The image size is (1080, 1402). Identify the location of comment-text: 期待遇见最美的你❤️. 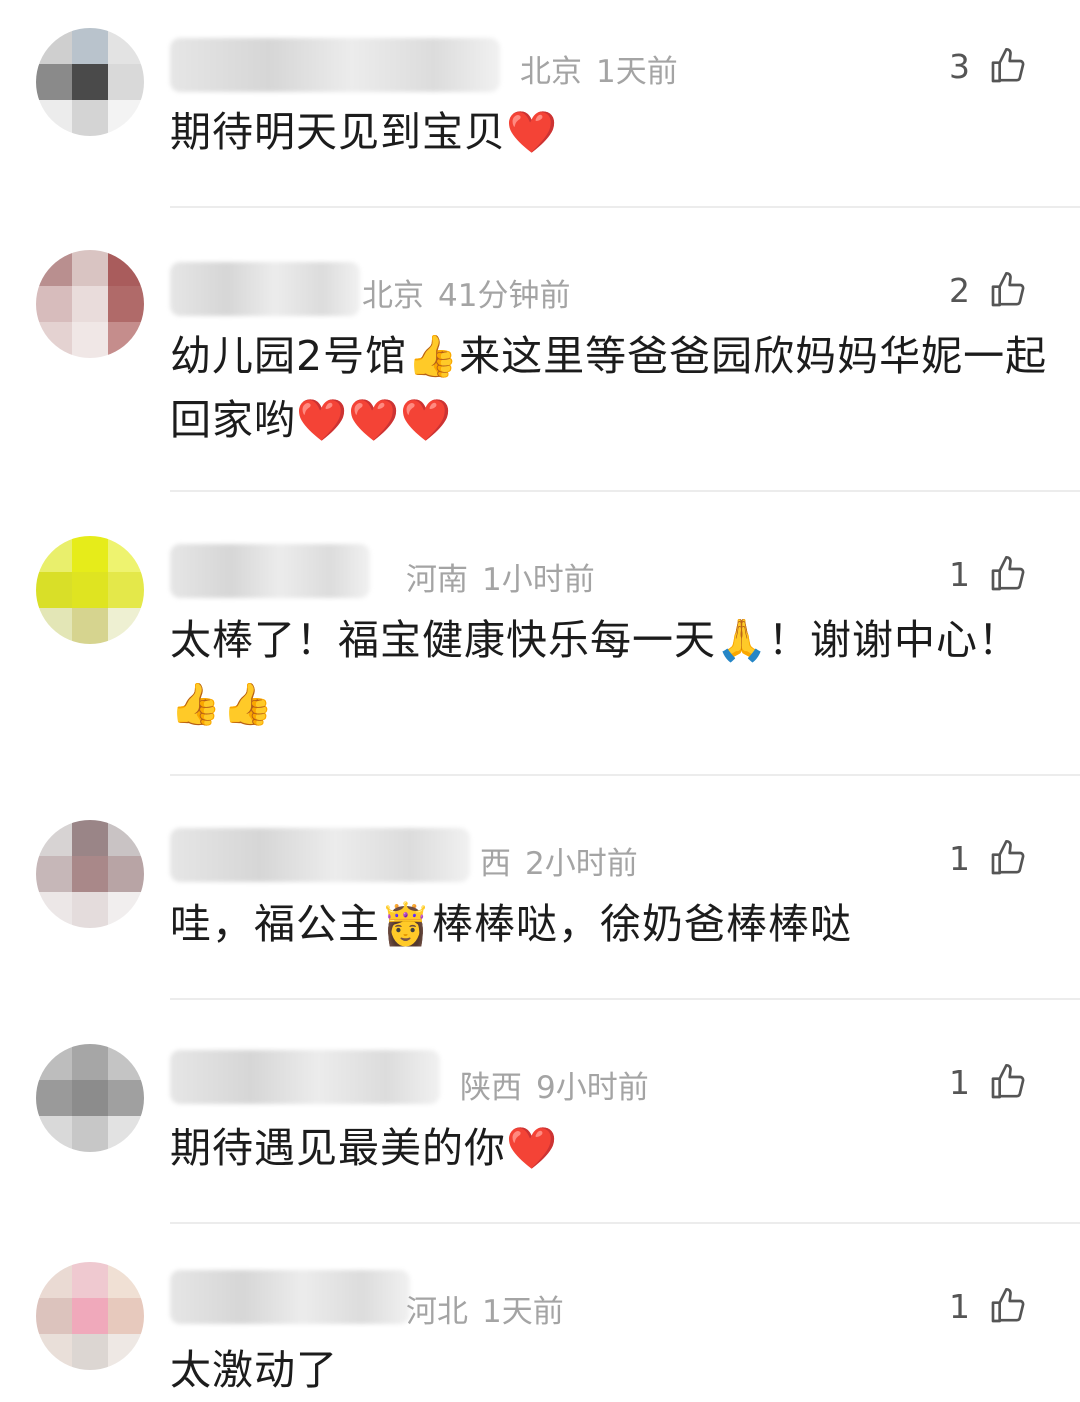
(364, 1148).